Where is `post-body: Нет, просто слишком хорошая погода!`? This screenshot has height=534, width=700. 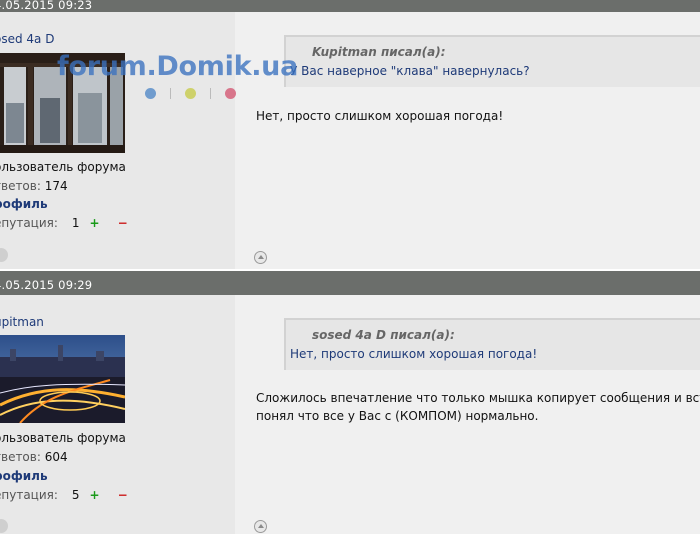 post-body: Нет, просто слишком хорошая погода! is located at coordinates (379, 116).